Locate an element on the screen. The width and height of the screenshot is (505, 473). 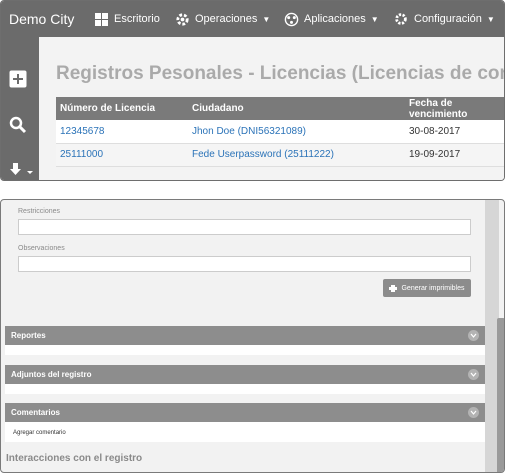
nav-configuracion: Configuración ▼ is located at coordinates (444, 19).